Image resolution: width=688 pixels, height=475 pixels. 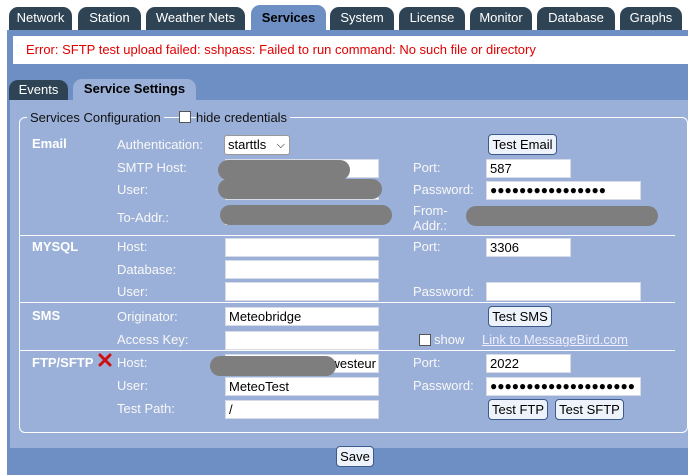 I want to click on tab-graphs: Graphs, so click(x=651, y=18).